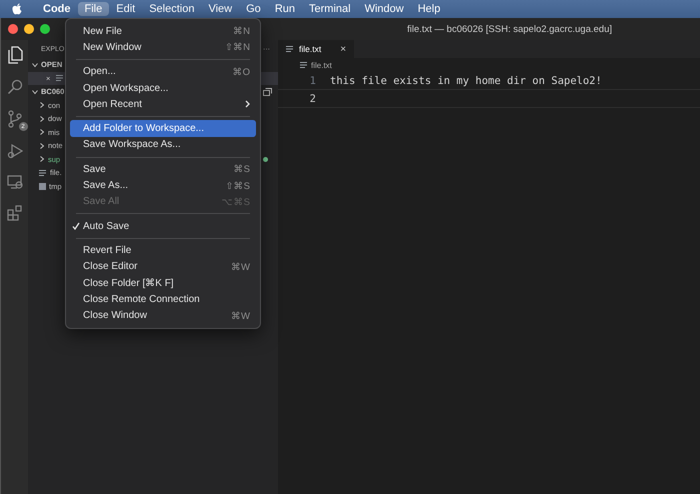 The width and height of the screenshot is (700, 494). I want to click on menu-item: New File ⌘N, so click(163, 31).